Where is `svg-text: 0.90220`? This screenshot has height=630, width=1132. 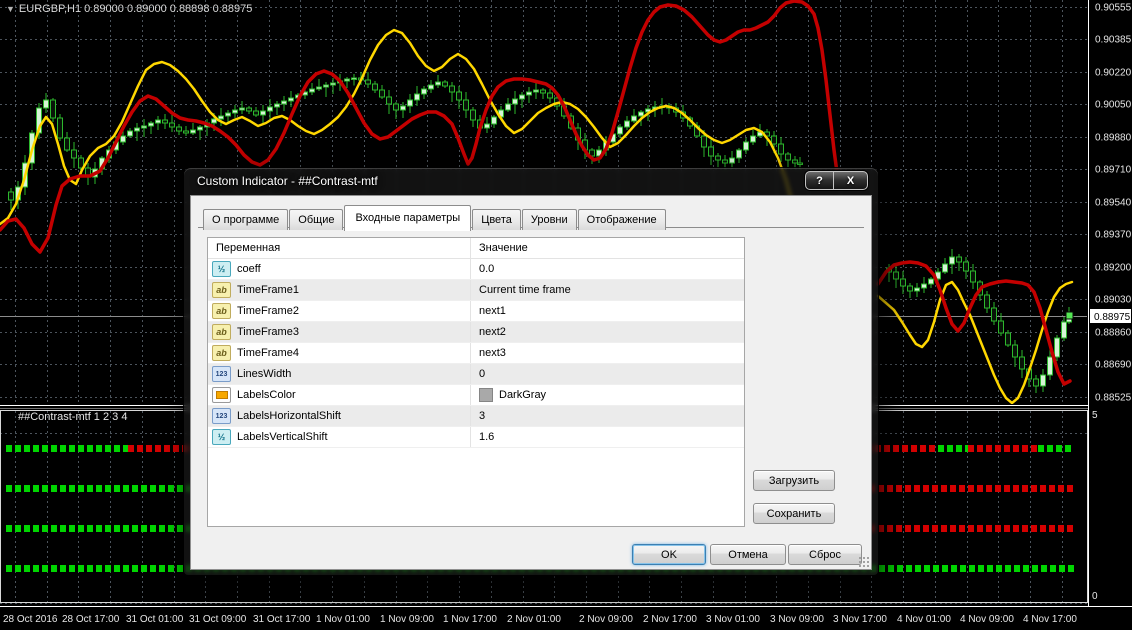
svg-text: 0.90220 is located at coordinates (1113, 73).